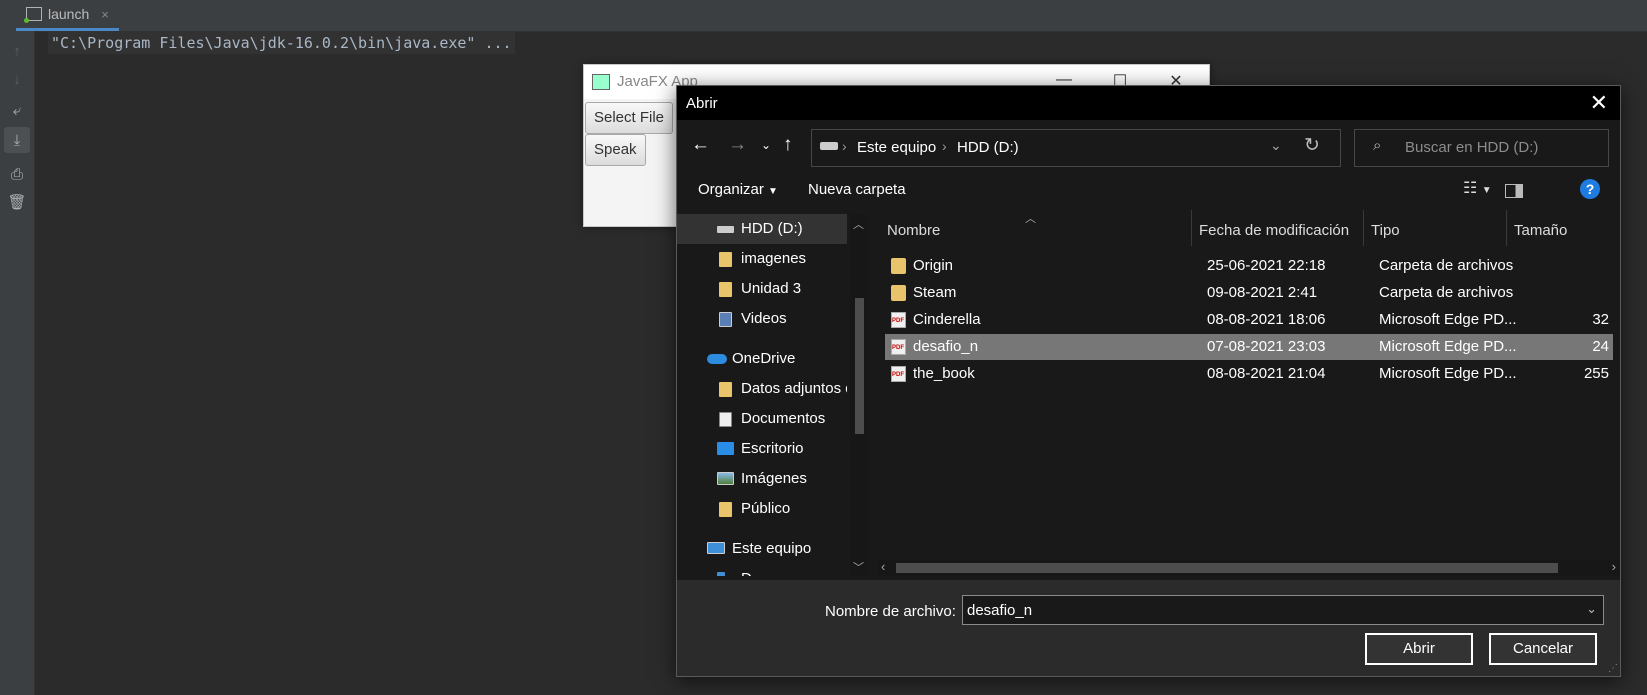 This screenshot has height=695, width=1647. Describe the element at coordinates (1377, 145) in the screenshot. I see `search-icon: ⌕` at that location.